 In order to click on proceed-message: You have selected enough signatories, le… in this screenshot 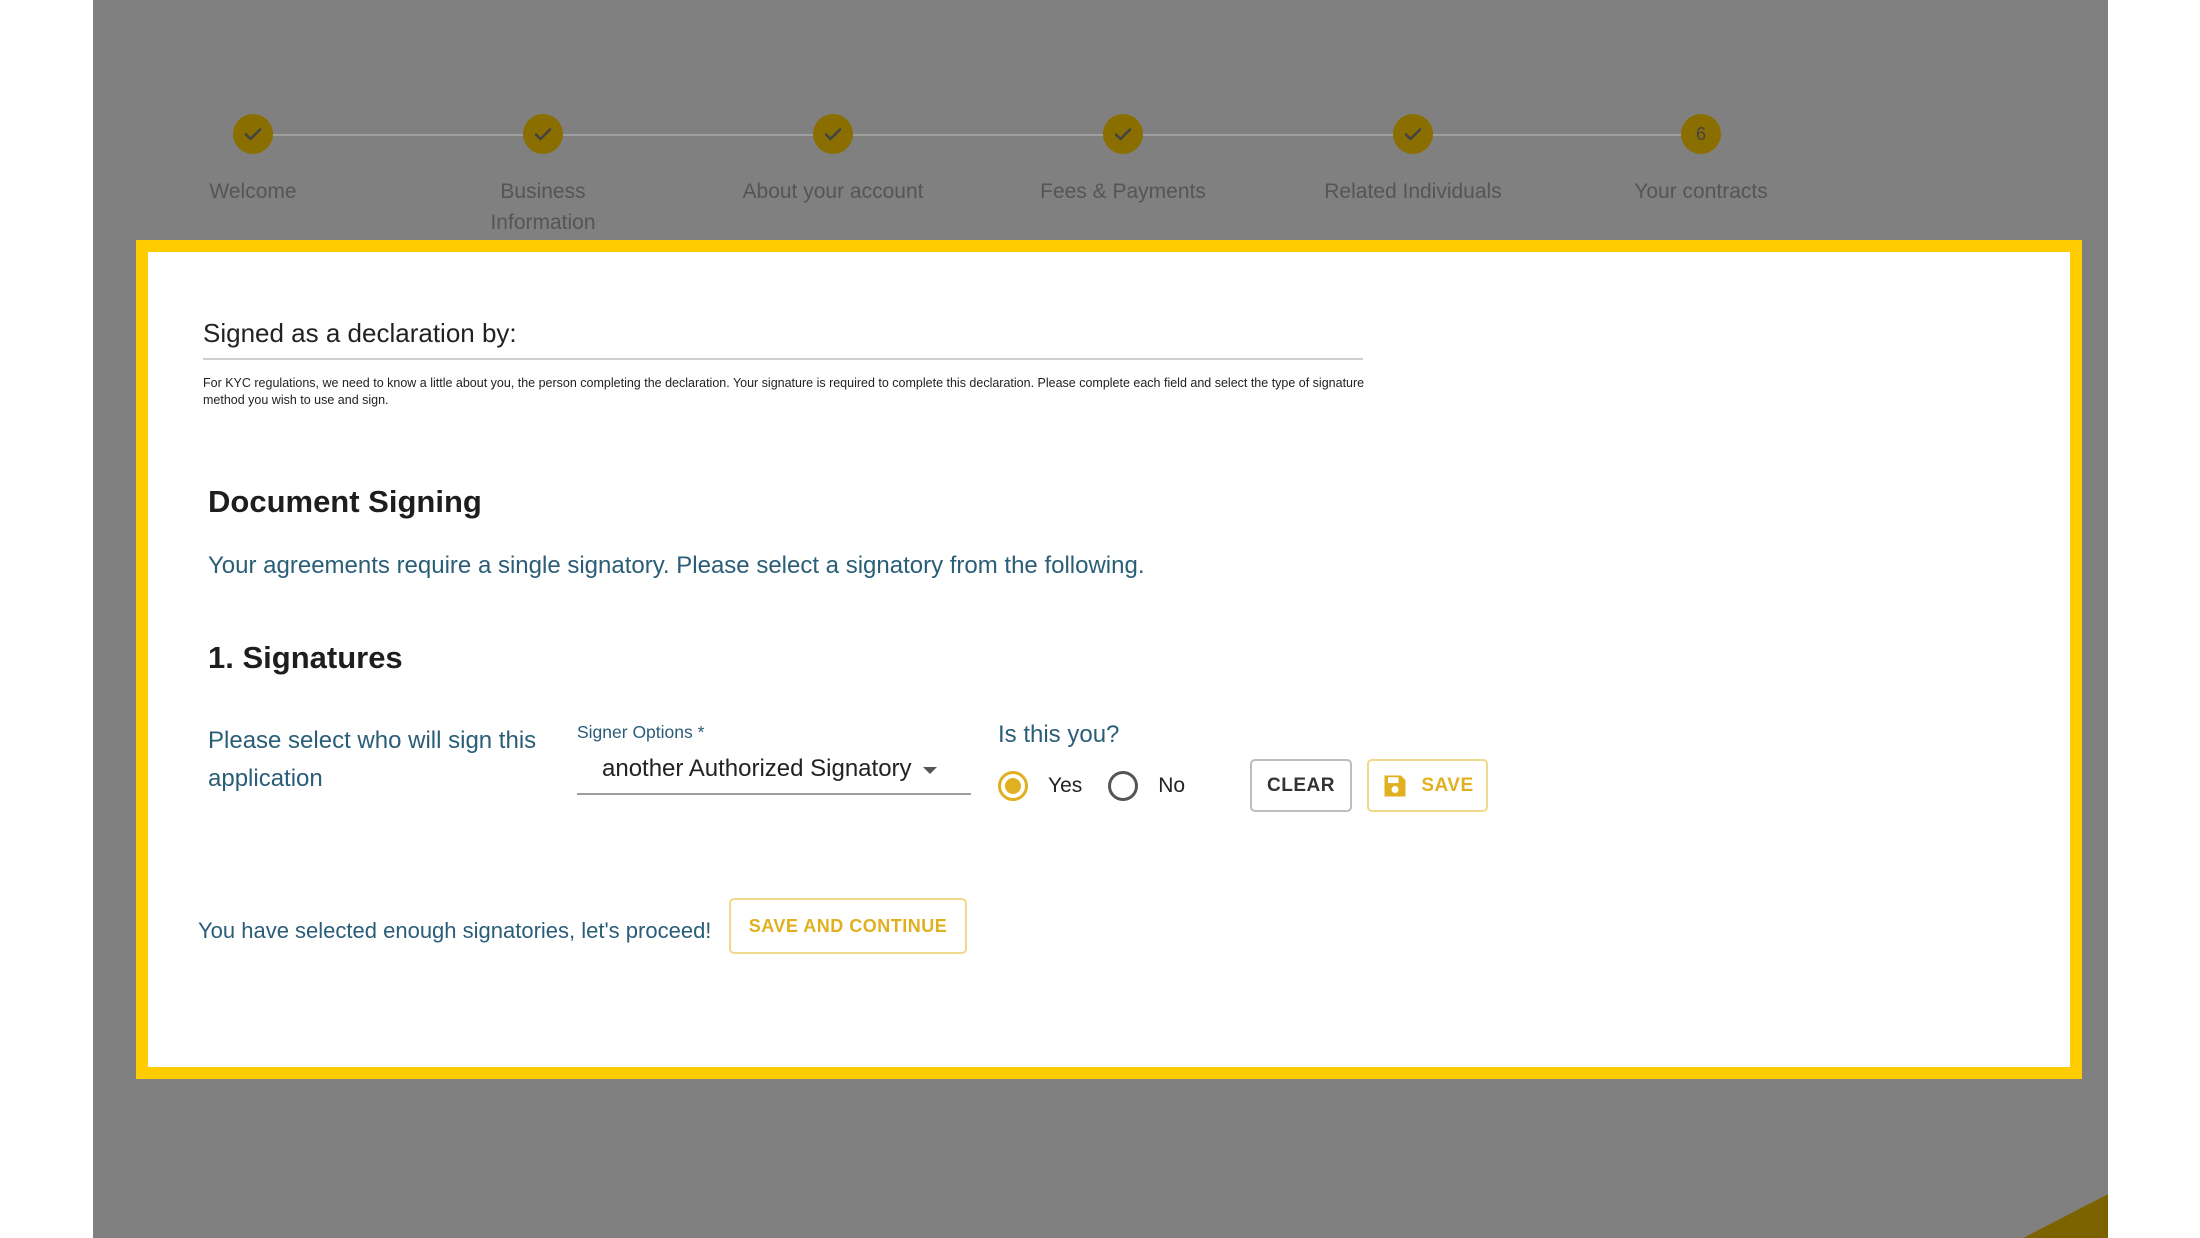, I will do `click(455, 930)`.